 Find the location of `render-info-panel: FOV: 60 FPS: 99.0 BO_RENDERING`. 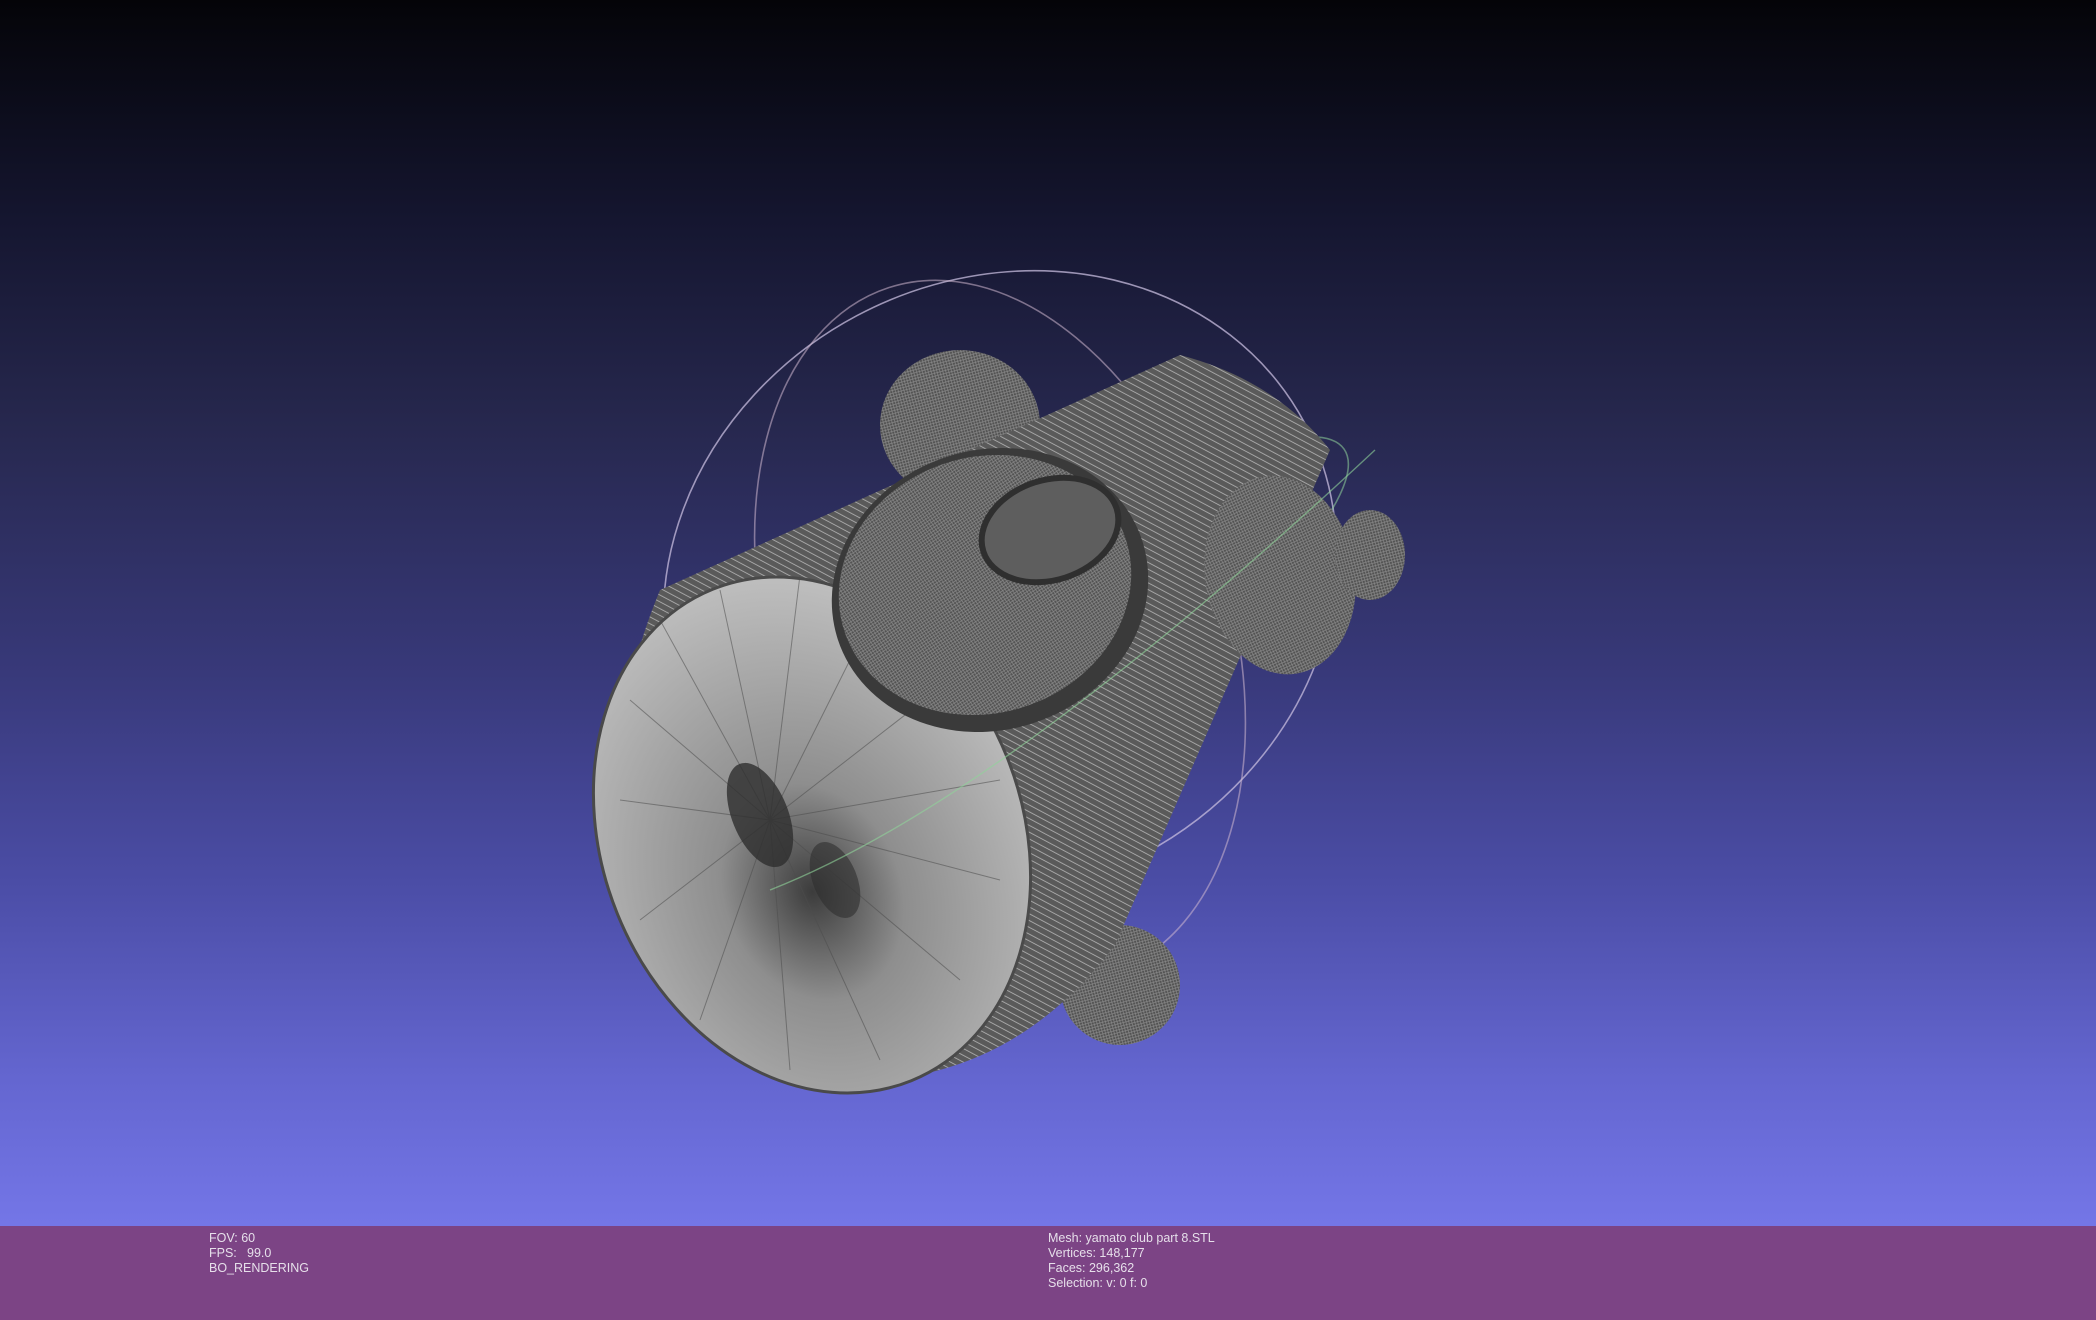

render-info-panel: FOV: 60 FPS: 99.0 BO_RENDERING is located at coordinates (259, 1253).